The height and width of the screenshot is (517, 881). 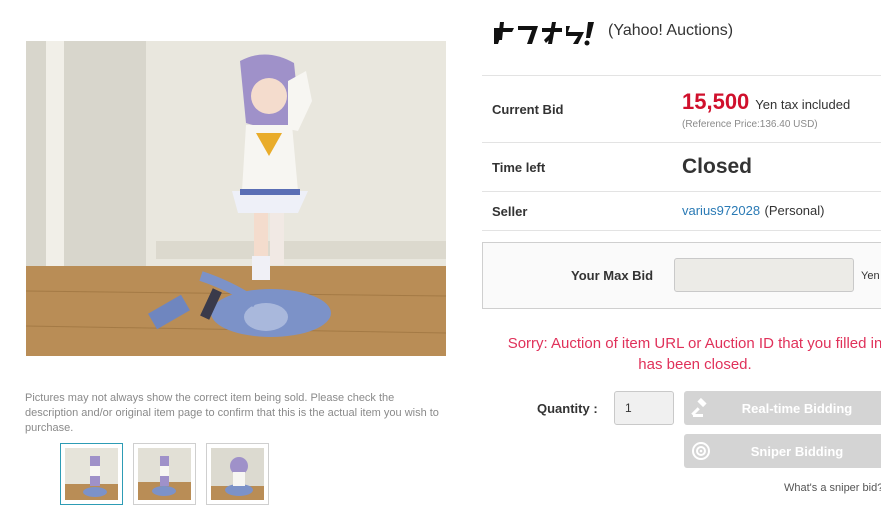 I want to click on thumbnail-strip, so click(x=164, y=474).